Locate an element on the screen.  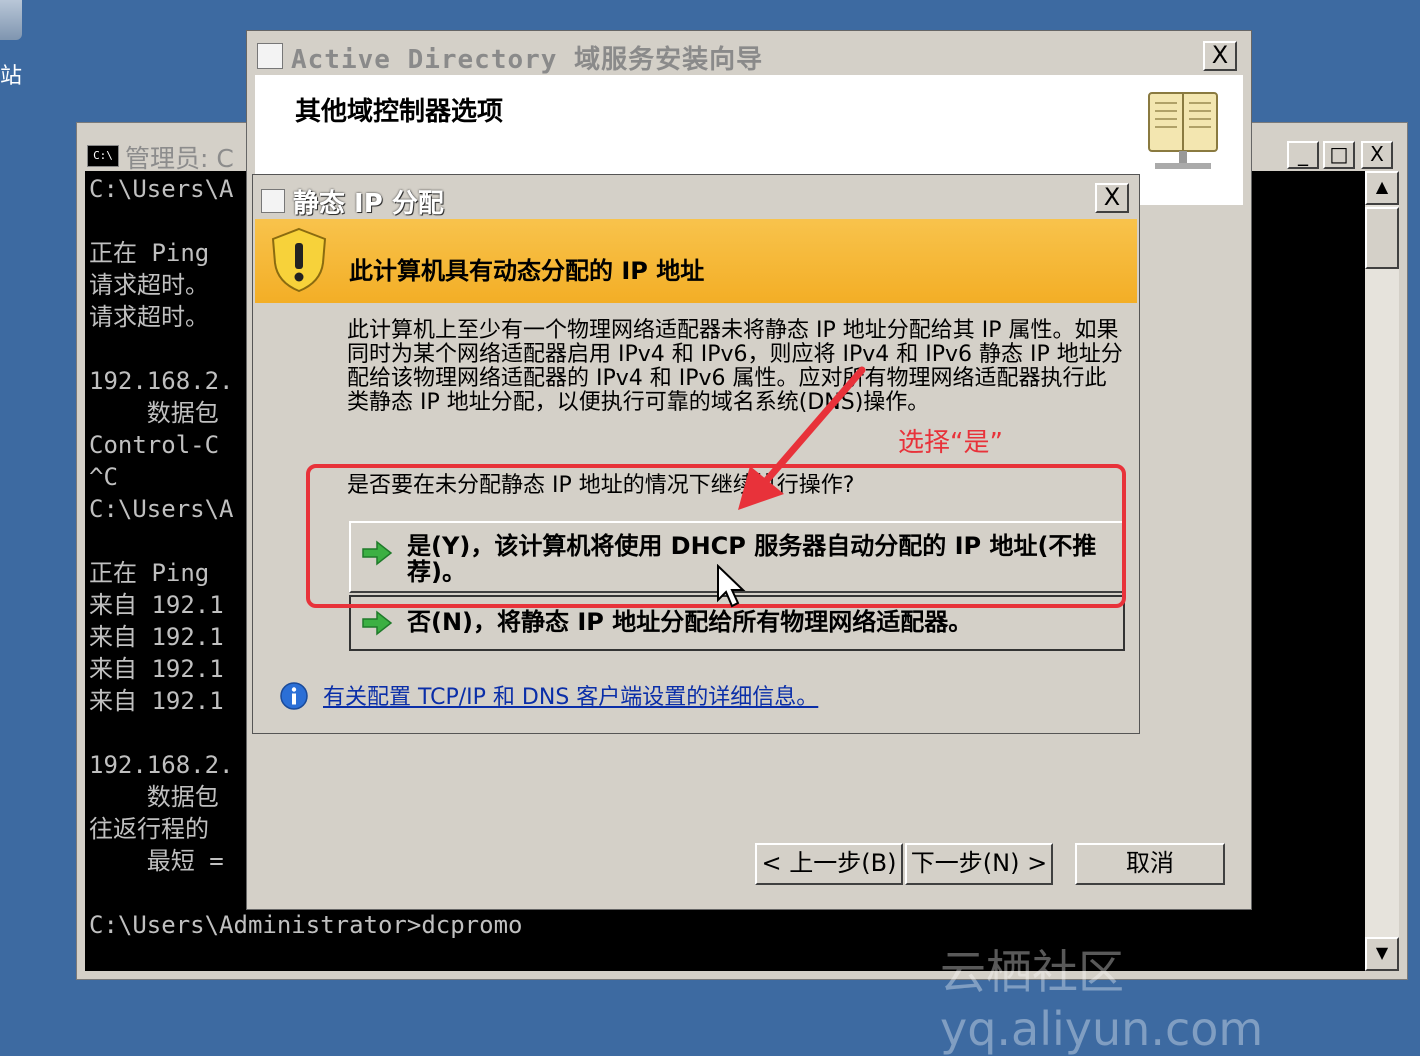
wizard-titlebar: Active Directory 域服务安装向导 X is located at coordinates (749, 56).